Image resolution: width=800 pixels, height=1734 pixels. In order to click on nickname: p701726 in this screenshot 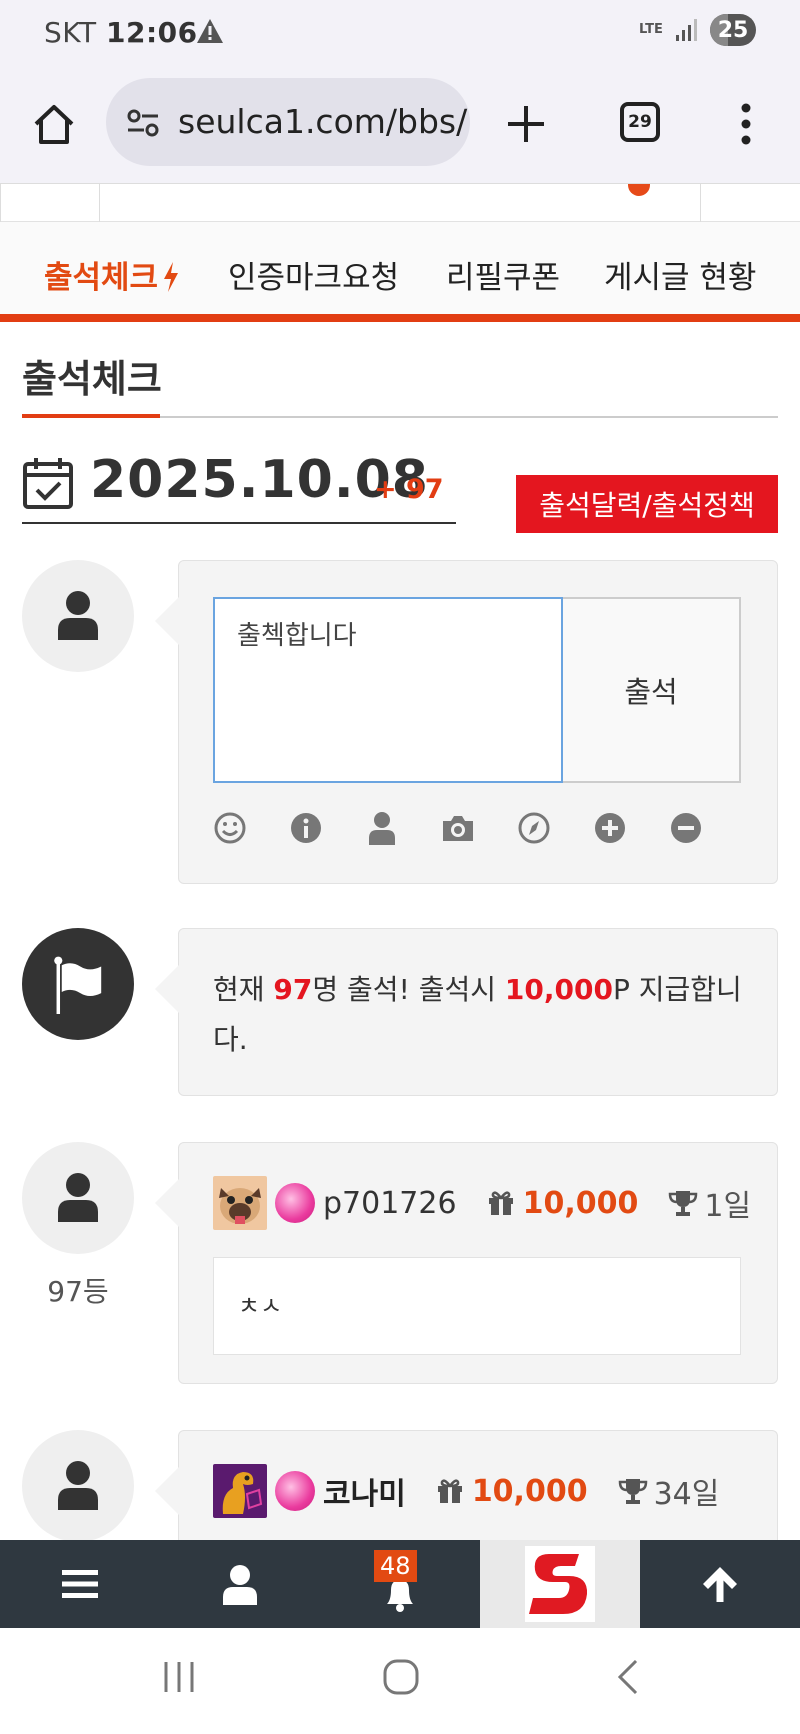, I will do `click(390, 1203)`.